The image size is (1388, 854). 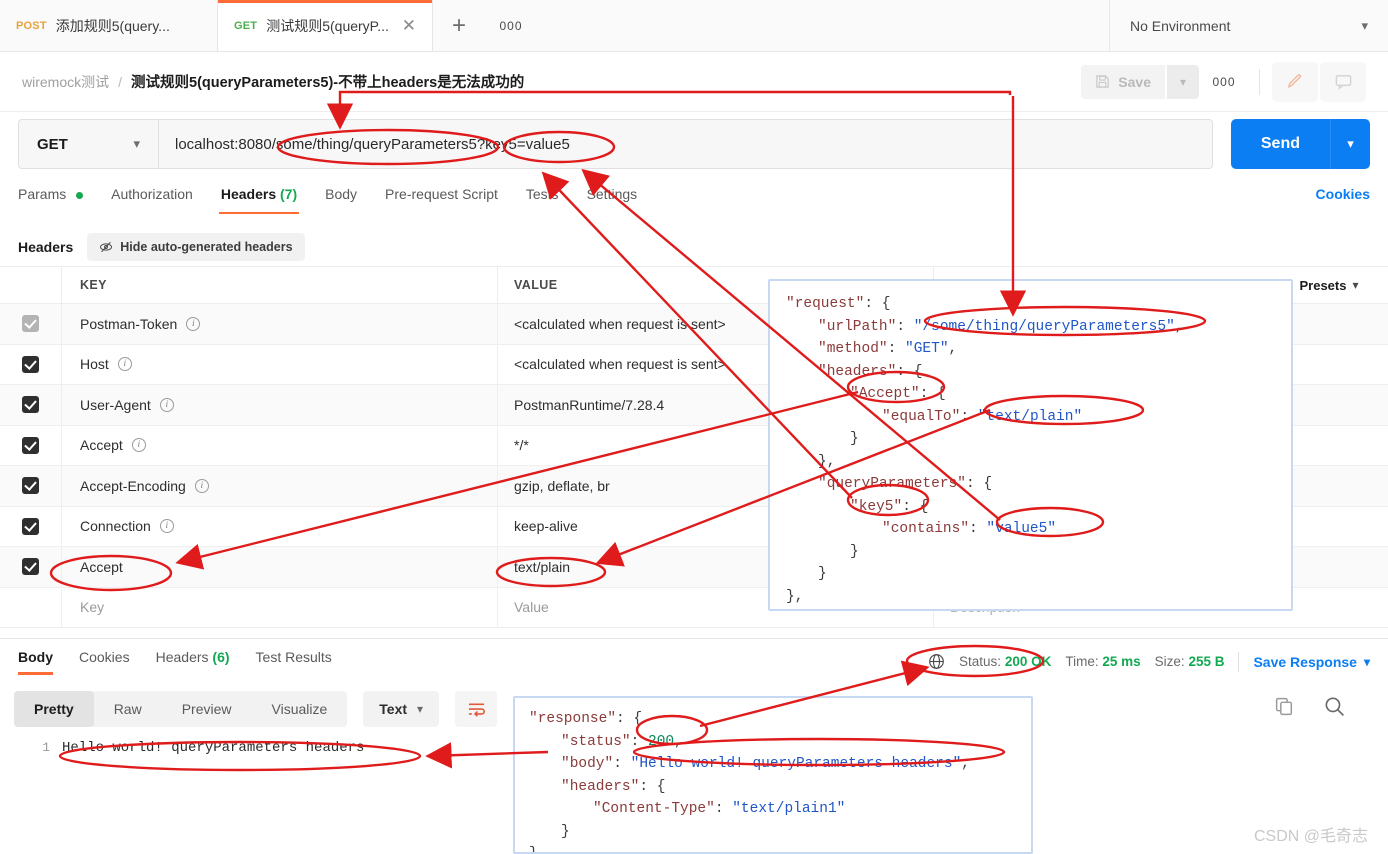 I want to click on status-badge: Status: 200 OK, so click(x=1005, y=661).